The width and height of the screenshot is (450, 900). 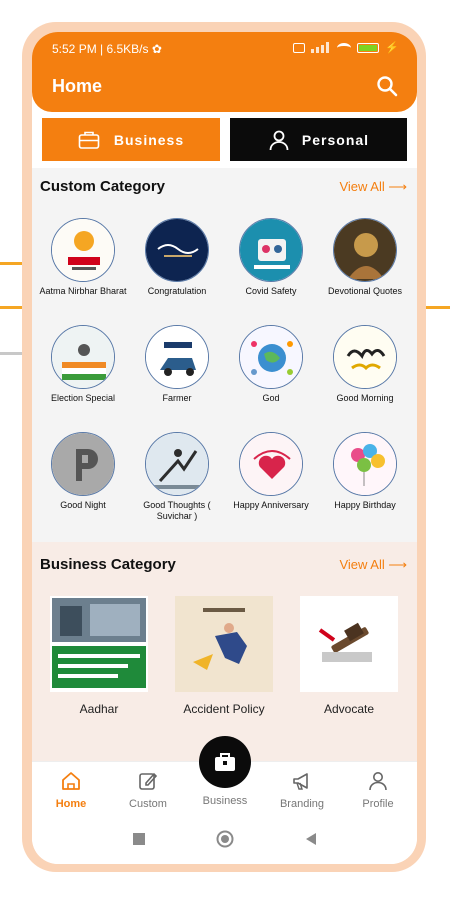 I want to click on business-label: Accident Policy, so click(x=224, y=709).